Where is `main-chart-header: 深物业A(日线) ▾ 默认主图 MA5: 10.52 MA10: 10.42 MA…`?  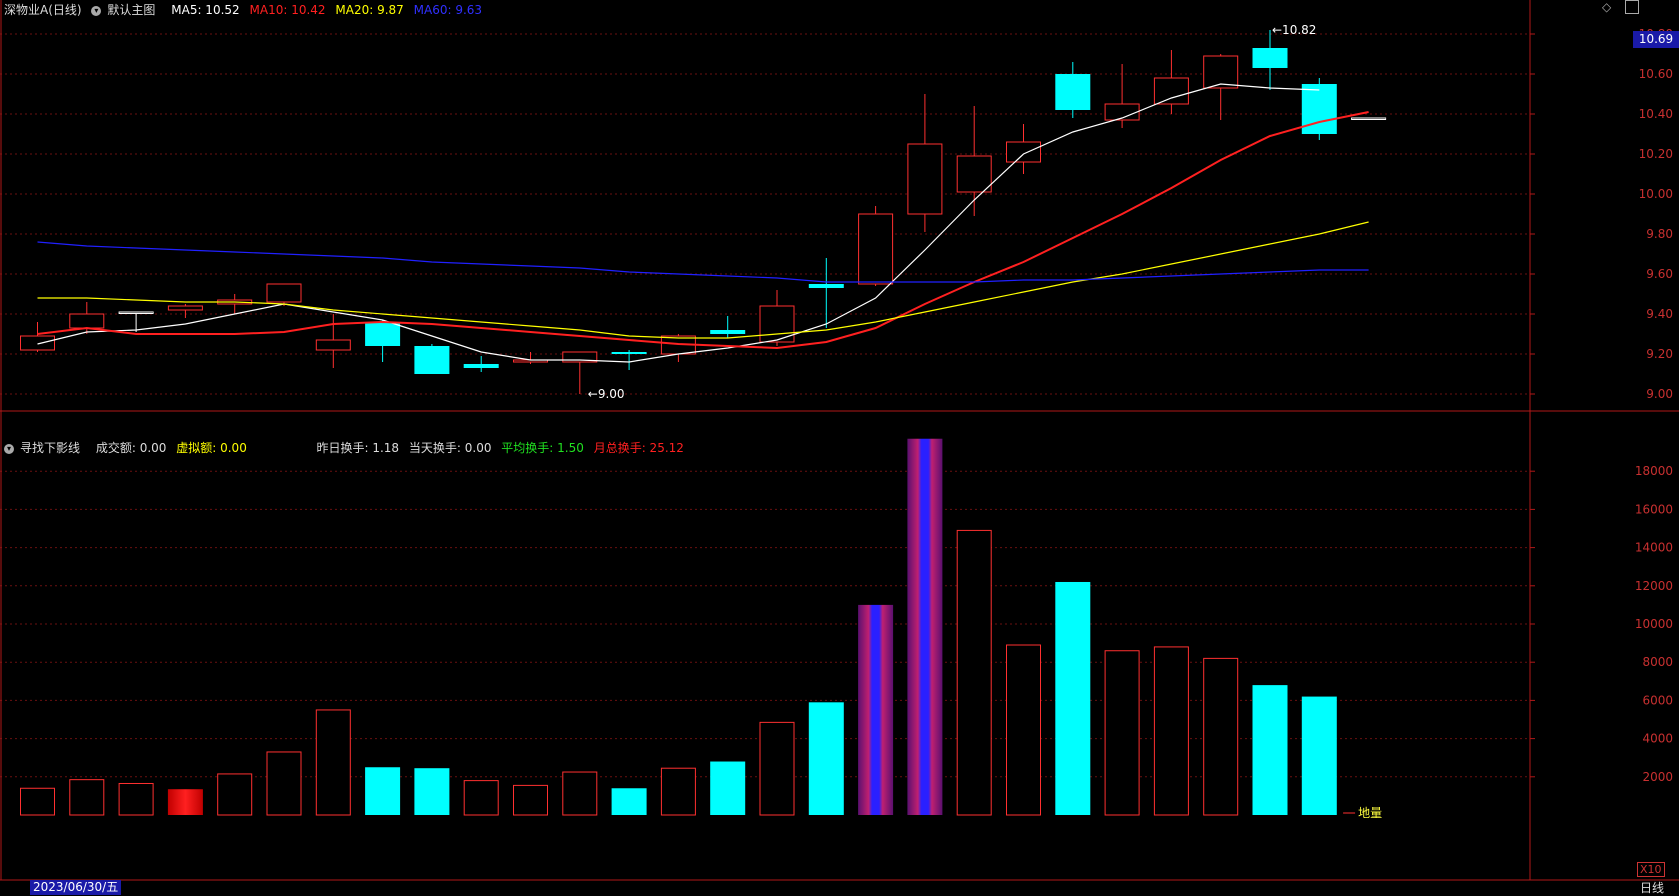 main-chart-header: 深物业A(日线) ▾ 默认主图 MA5: 10.52 MA10: 10.42 MA… is located at coordinates (246, 10).